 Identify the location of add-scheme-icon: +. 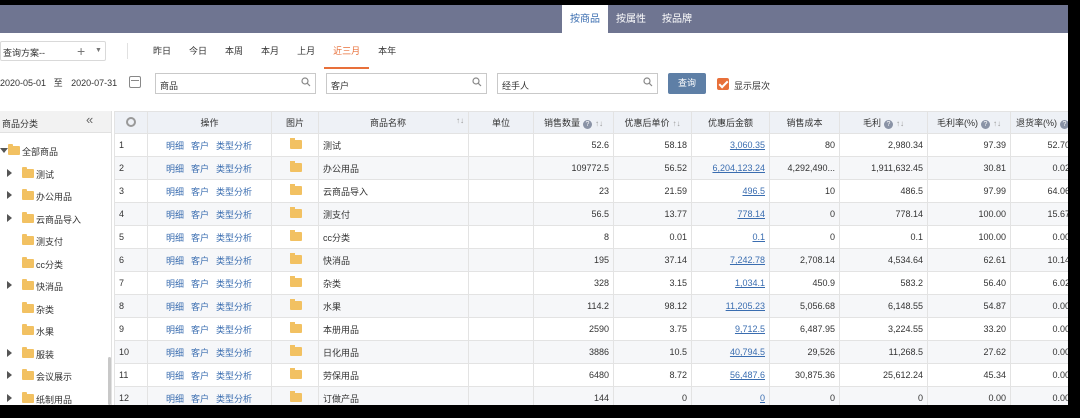
(81, 51).